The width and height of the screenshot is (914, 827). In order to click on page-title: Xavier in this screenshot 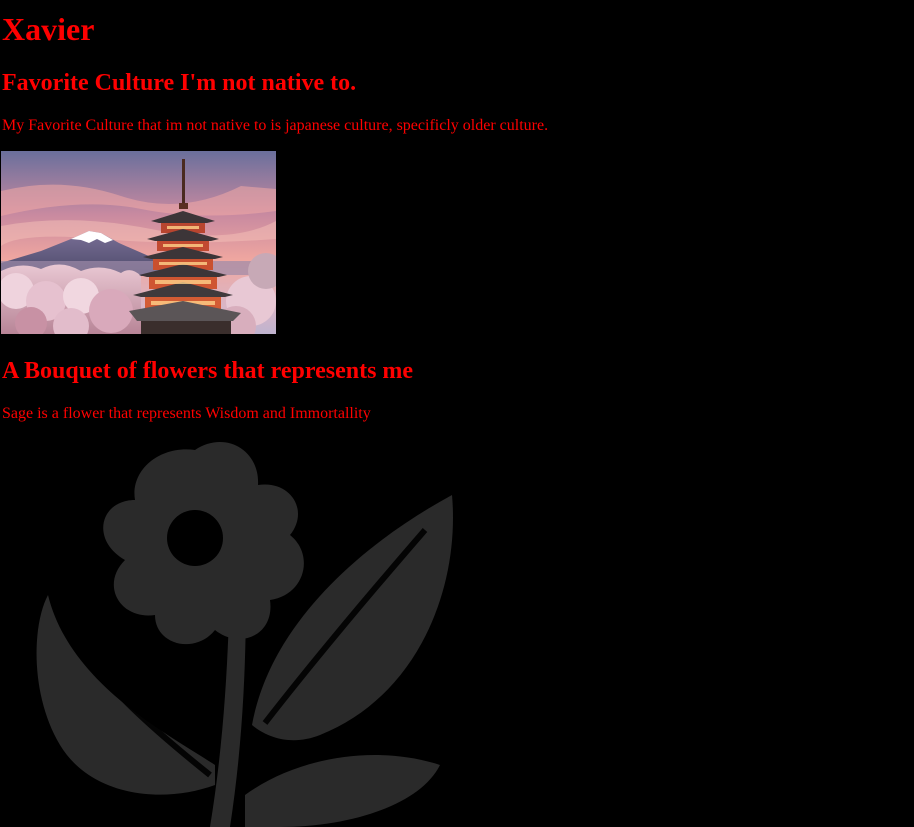, I will do `click(48, 29)`.